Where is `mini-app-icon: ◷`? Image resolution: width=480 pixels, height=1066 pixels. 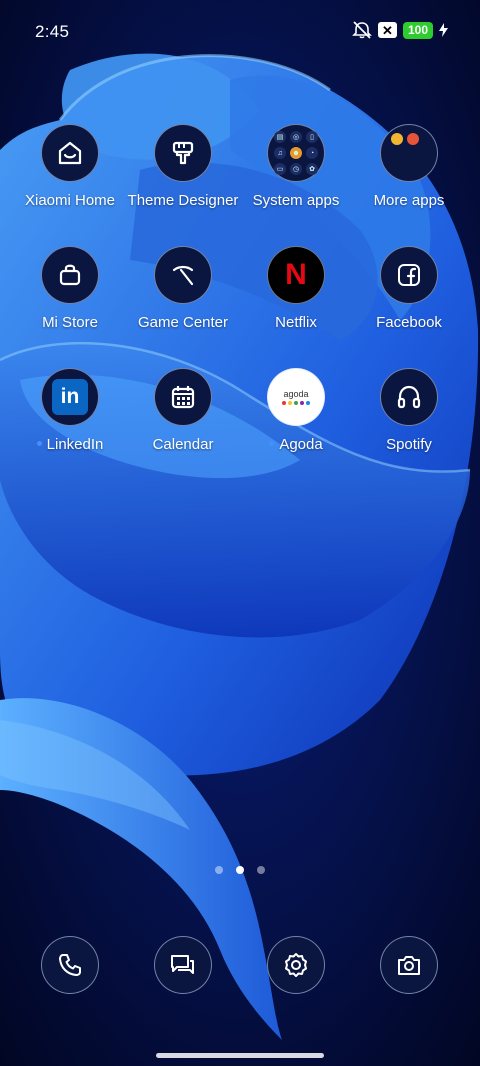 mini-app-icon: ◷ is located at coordinates (296, 169).